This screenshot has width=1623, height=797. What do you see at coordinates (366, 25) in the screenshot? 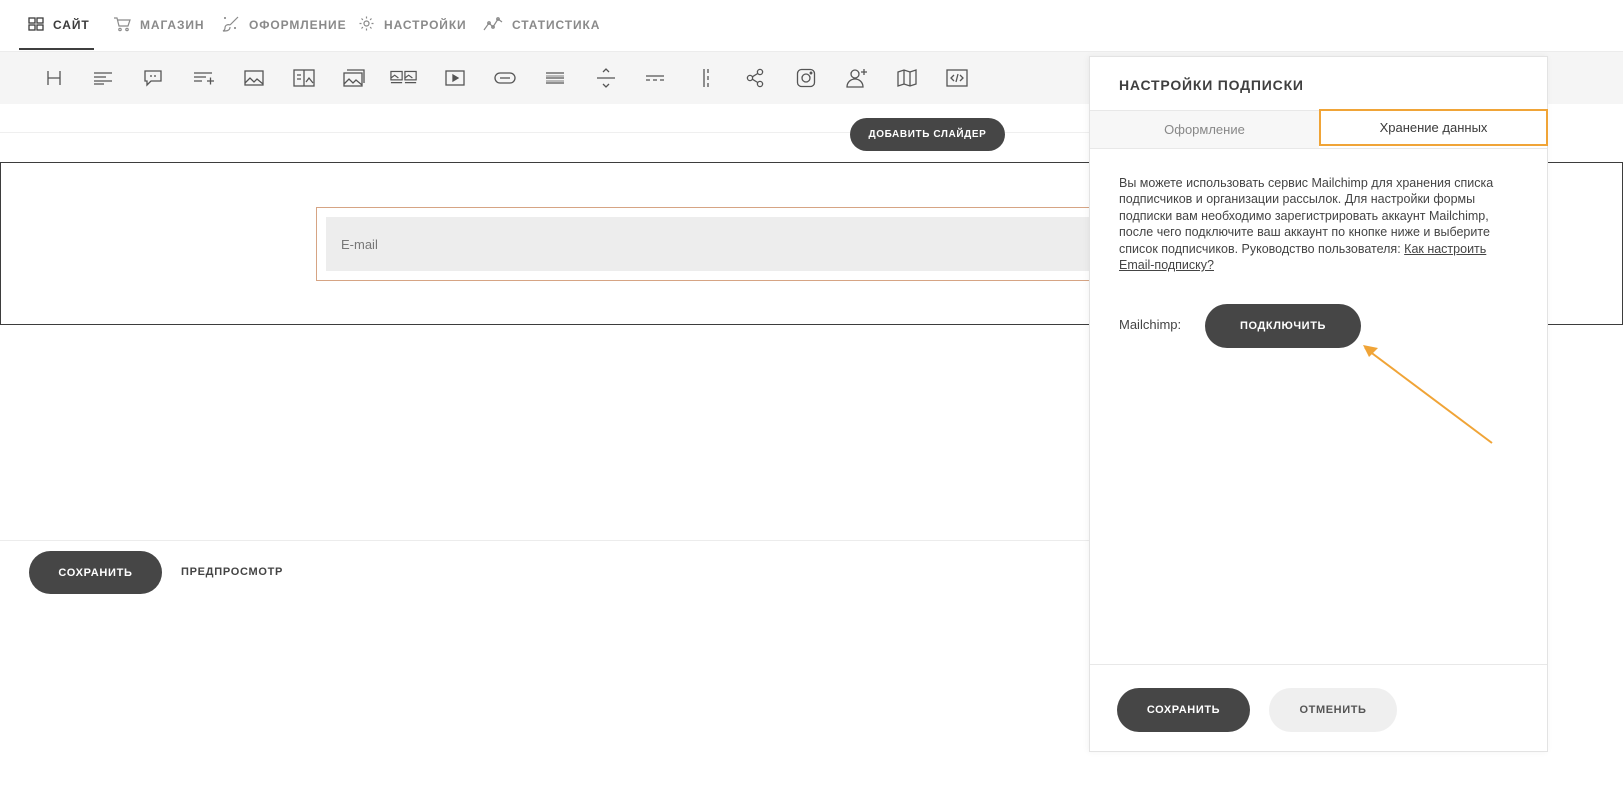
I see `gear-icon` at bounding box center [366, 25].